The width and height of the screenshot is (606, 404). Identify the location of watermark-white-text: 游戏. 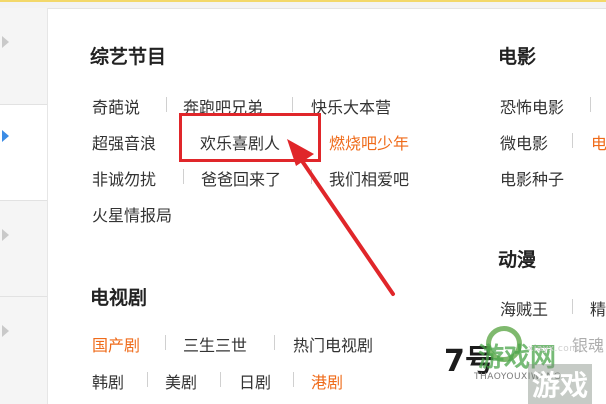
(560, 384).